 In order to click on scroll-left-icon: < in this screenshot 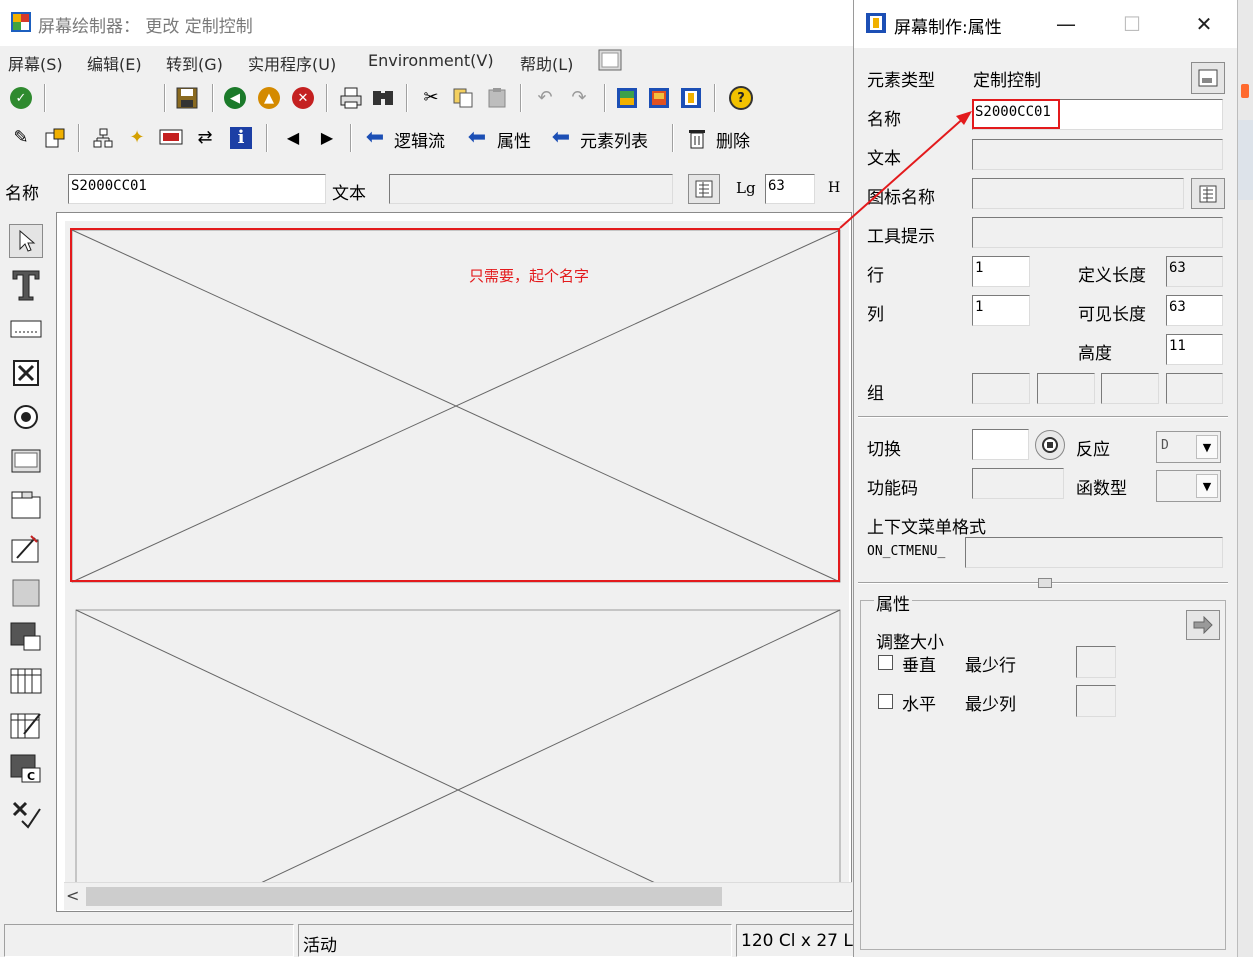, I will do `click(72, 895)`.